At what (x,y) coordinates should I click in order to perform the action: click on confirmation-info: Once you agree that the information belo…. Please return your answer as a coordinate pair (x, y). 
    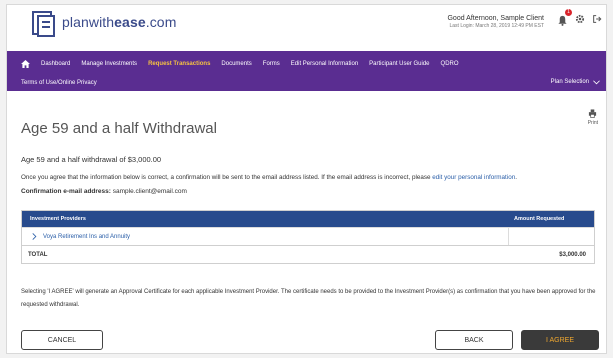
    Looking at the image, I should click on (269, 177).